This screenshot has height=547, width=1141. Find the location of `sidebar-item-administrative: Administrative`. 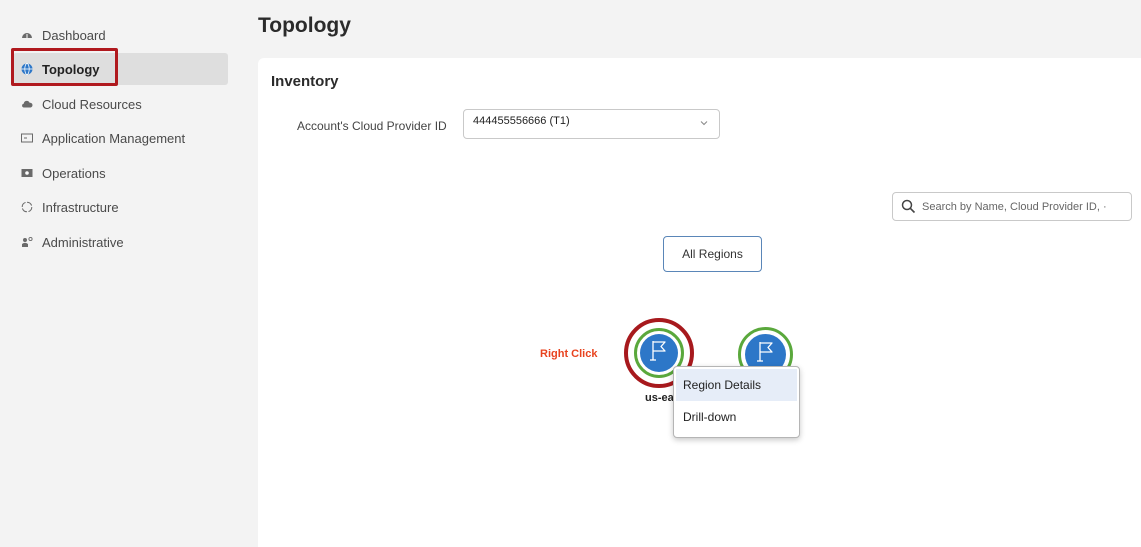

sidebar-item-administrative: Administrative is located at coordinates (120, 242).